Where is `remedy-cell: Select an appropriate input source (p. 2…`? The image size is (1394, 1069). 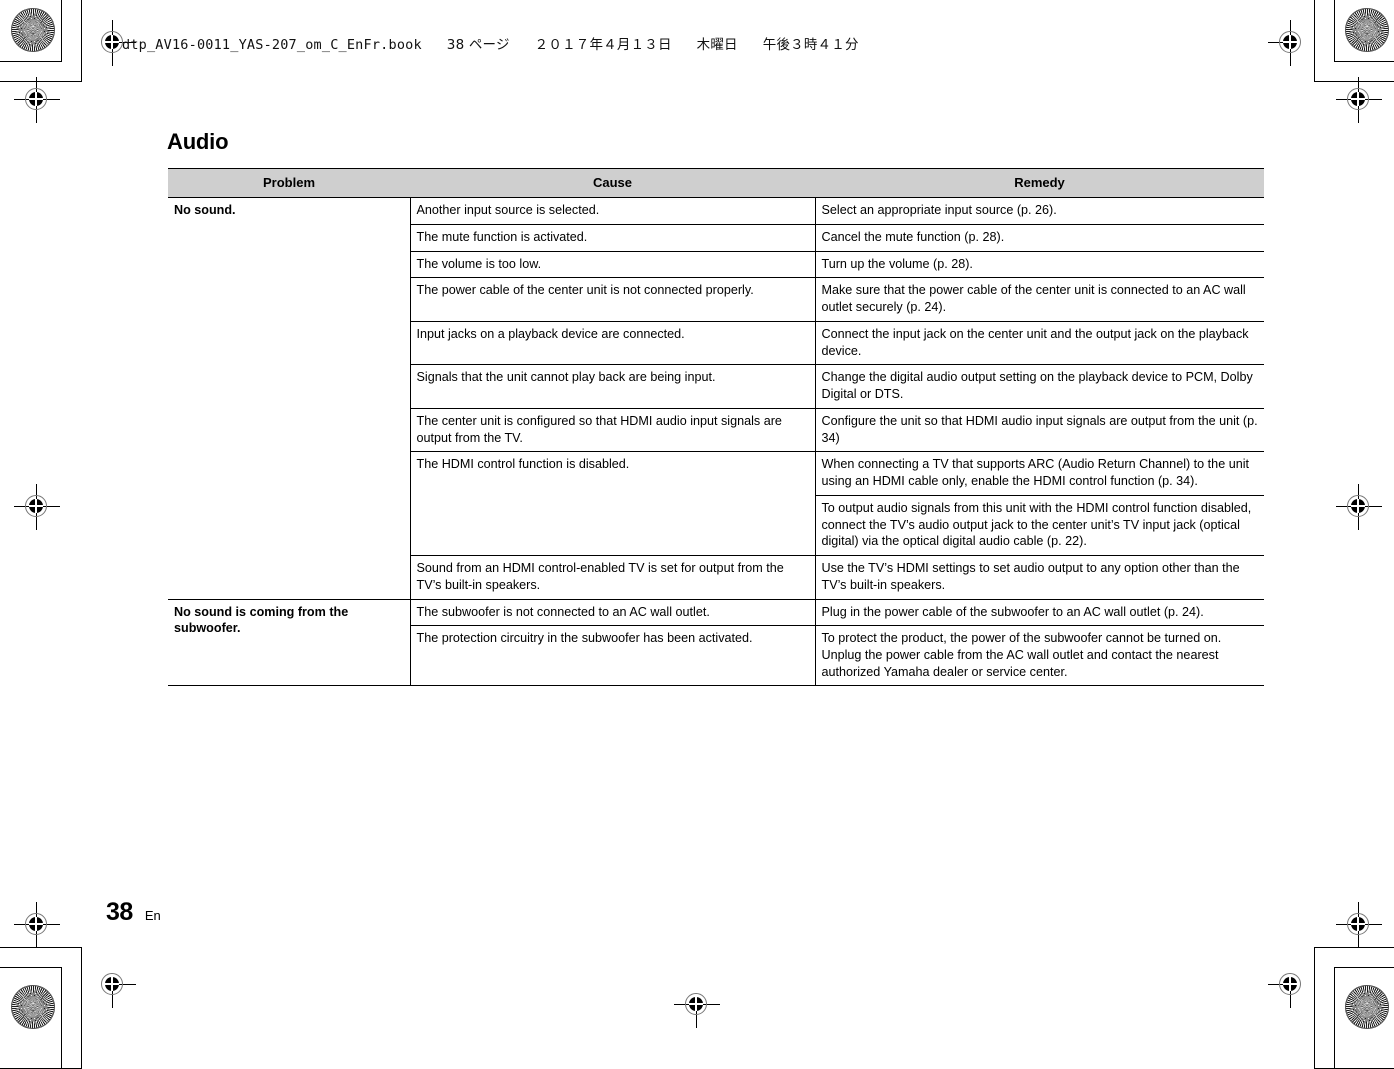 remedy-cell: Select an appropriate input source (p. 2… is located at coordinates (1039, 211).